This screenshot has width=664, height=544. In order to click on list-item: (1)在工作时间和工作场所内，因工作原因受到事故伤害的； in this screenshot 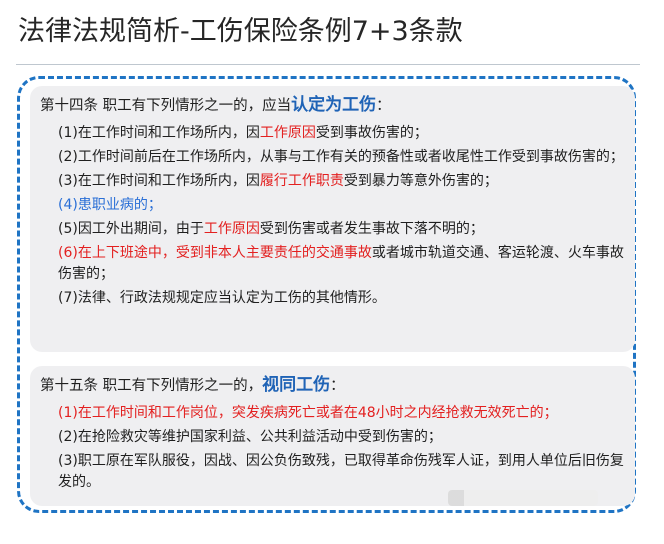, I will do `click(243, 133)`.